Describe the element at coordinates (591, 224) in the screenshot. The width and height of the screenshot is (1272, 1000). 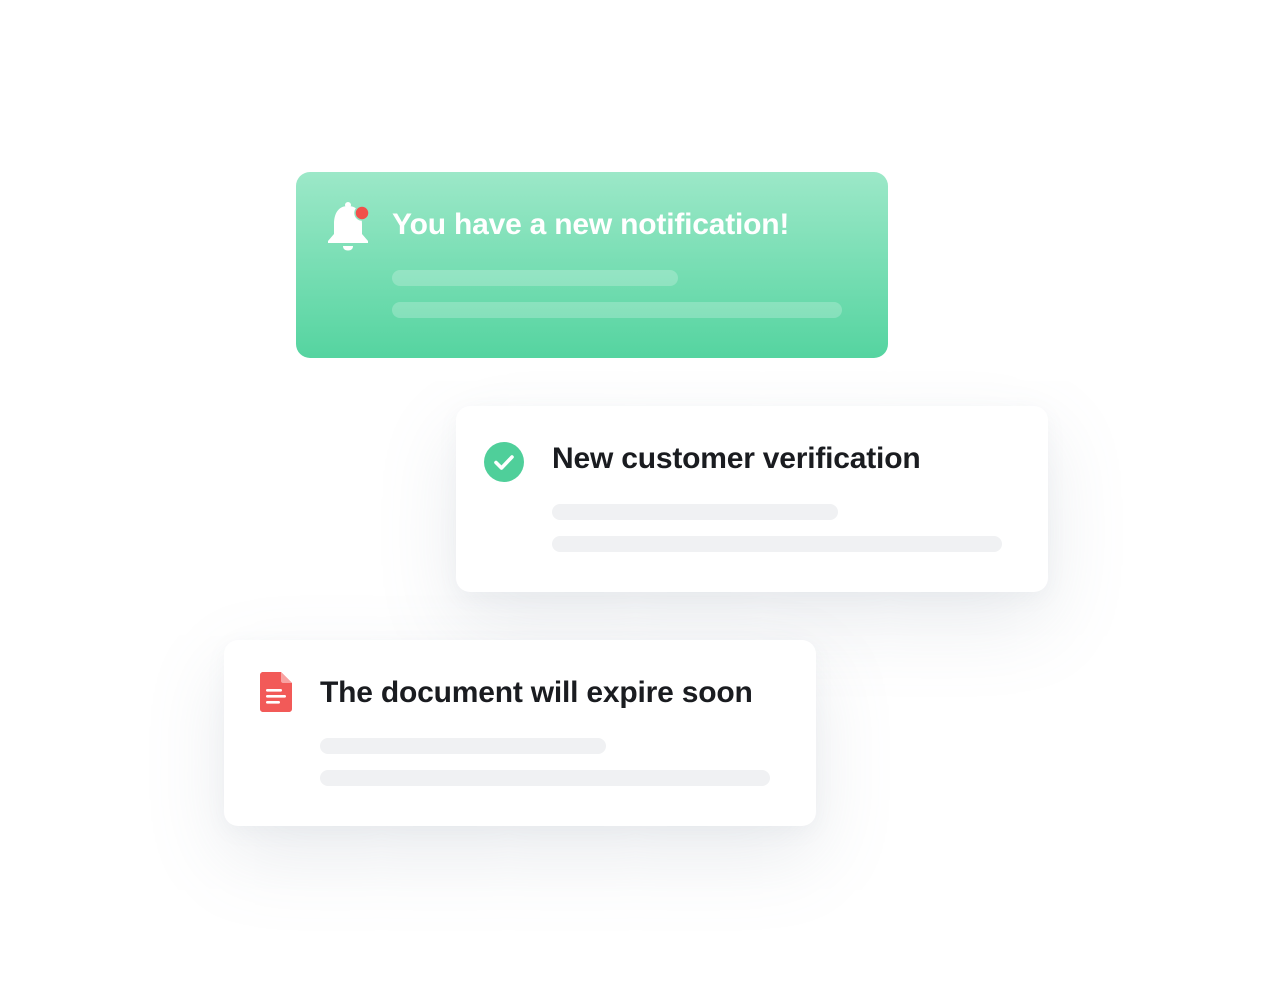
I see `notification-title: You have a new notification!` at that location.